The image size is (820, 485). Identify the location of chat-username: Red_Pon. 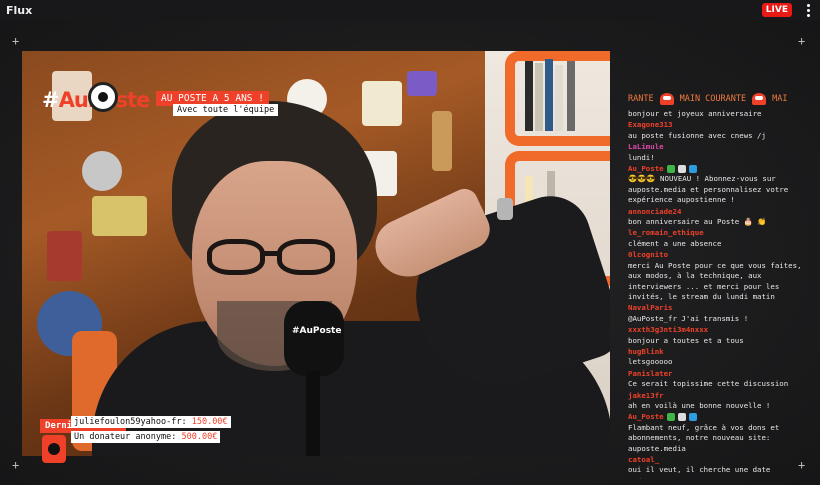
(718, 478).